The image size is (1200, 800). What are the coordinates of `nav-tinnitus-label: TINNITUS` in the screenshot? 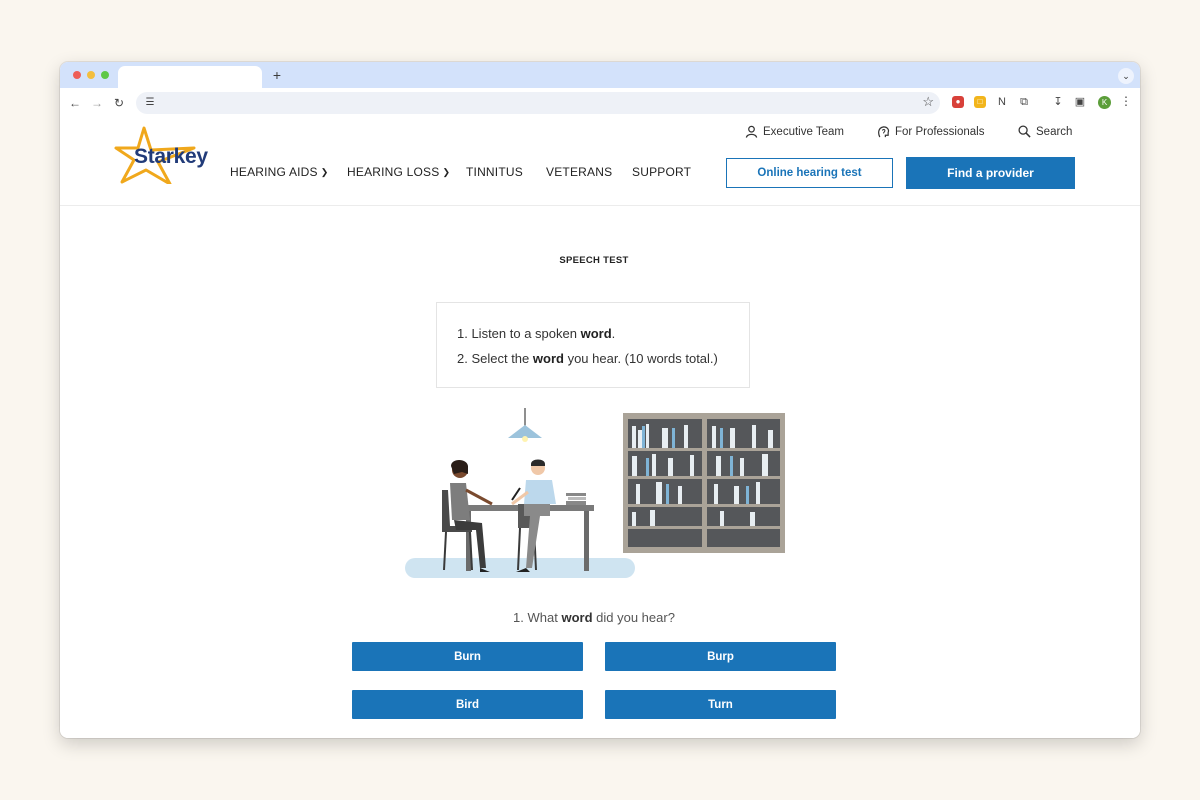 It's located at (494, 172).